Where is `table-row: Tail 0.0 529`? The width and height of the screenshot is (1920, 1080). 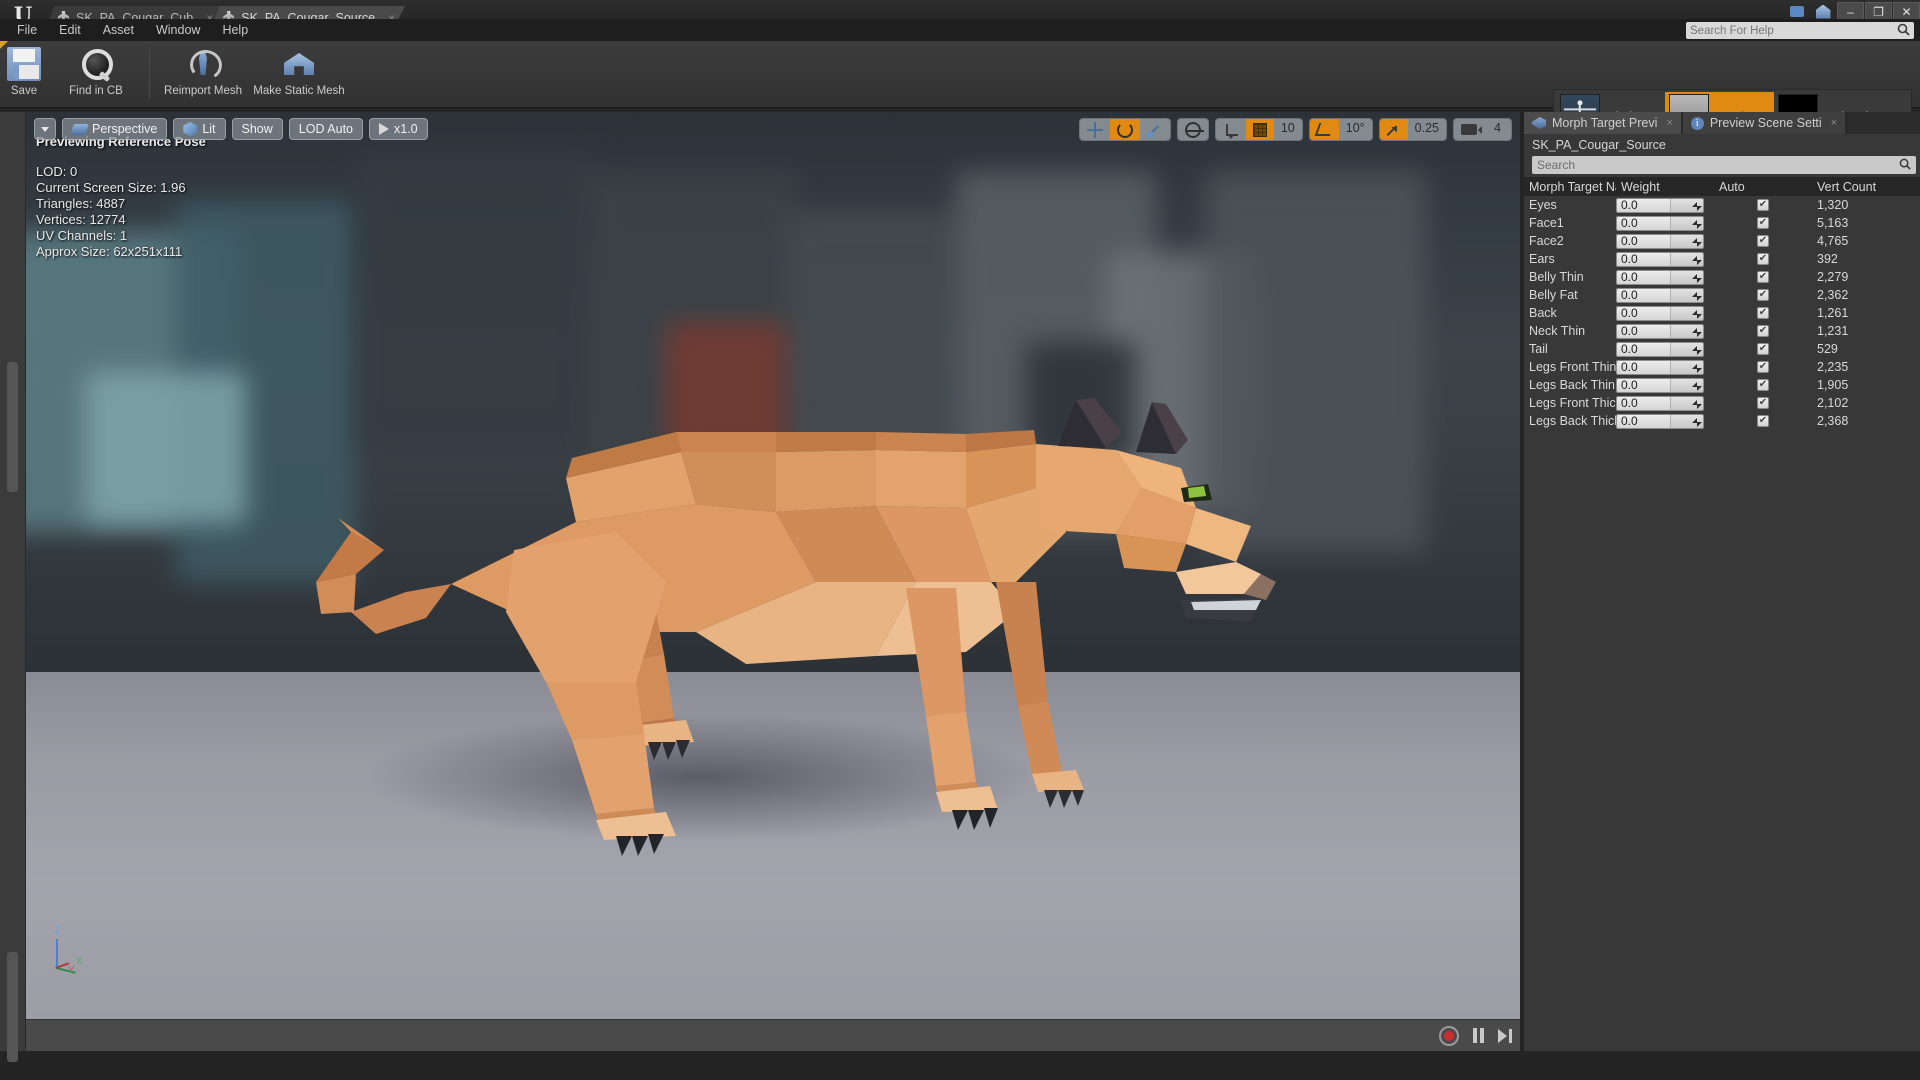
table-row: Tail 0.0 529 is located at coordinates (1722, 349).